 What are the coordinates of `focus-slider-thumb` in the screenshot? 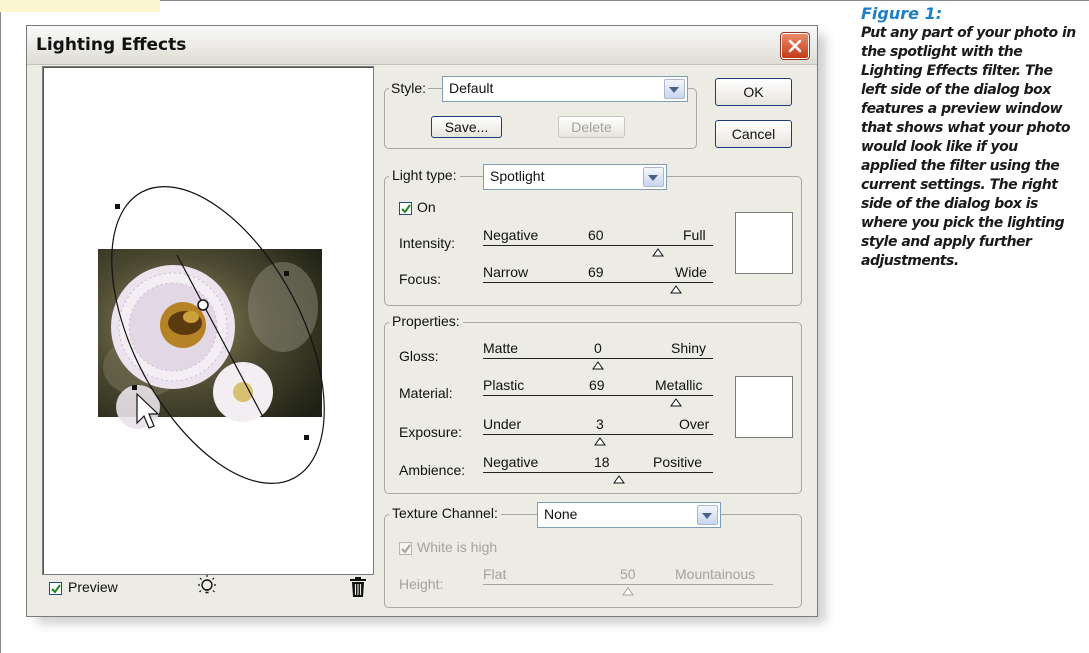 It's located at (676, 289).